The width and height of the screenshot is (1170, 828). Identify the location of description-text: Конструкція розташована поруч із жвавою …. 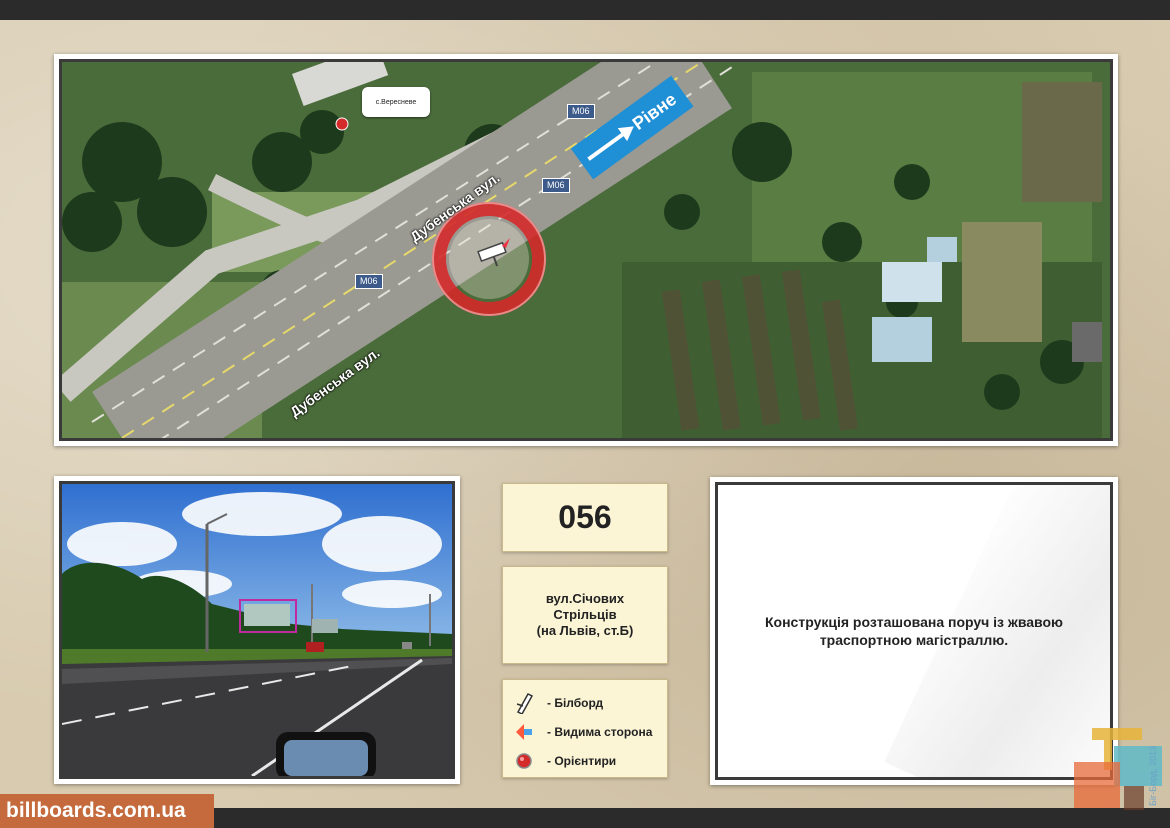
(914, 631).